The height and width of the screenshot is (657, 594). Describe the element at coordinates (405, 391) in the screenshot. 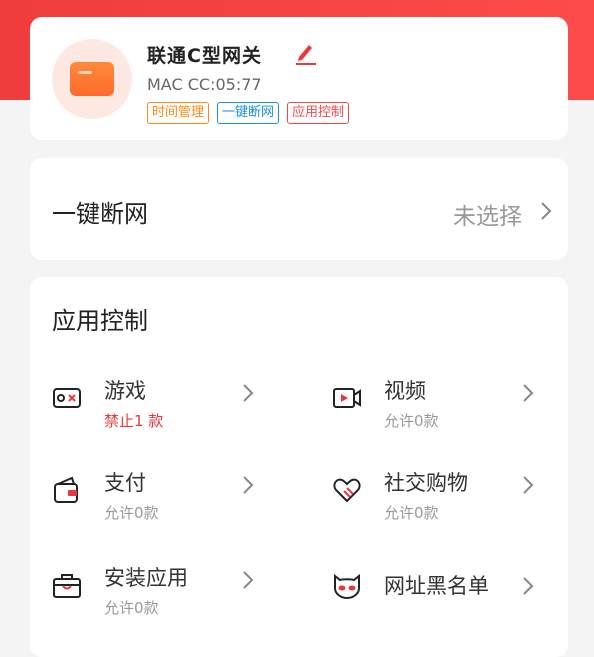

I see `app-item-label: 视频` at that location.